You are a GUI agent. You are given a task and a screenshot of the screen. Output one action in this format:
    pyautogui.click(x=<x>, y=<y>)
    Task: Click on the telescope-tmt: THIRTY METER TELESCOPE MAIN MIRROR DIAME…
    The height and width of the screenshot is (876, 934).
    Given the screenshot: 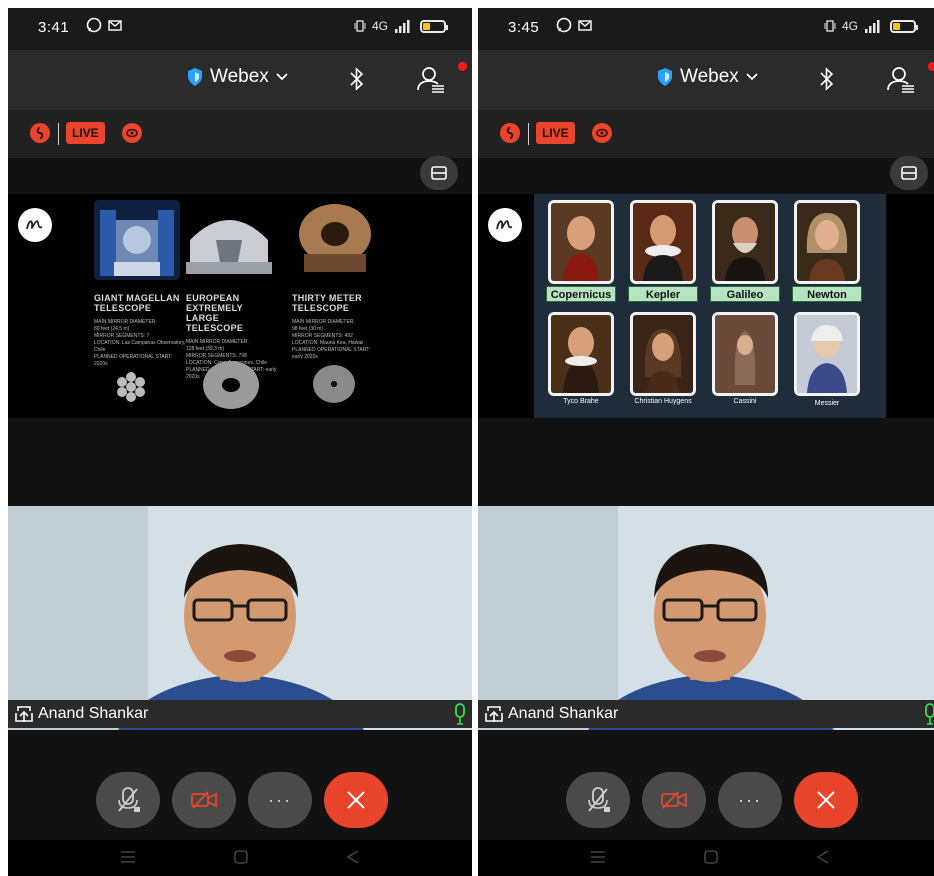 What is the action you would take?
    pyautogui.click(x=338, y=280)
    